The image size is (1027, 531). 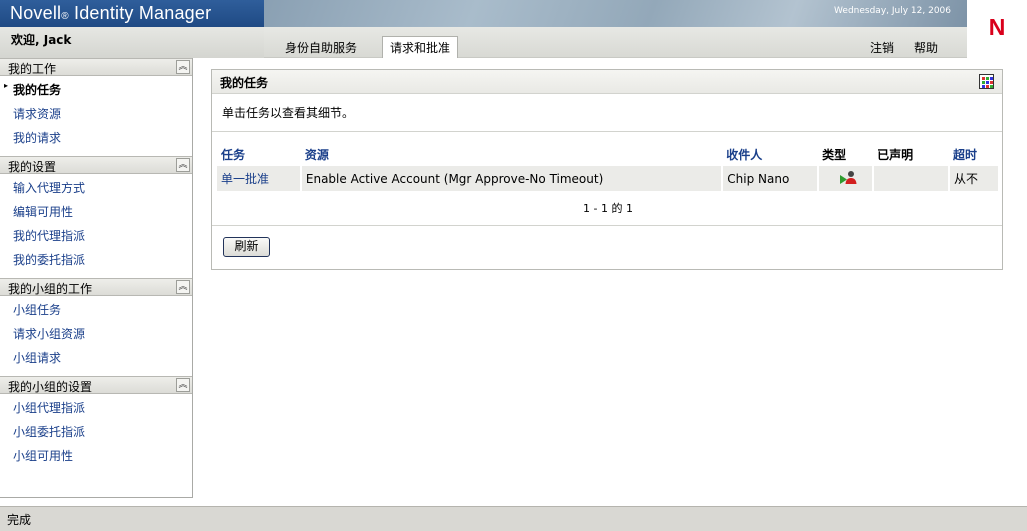 I want to click on sidebar-item-request-resource: 请求资源, so click(x=96, y=112).